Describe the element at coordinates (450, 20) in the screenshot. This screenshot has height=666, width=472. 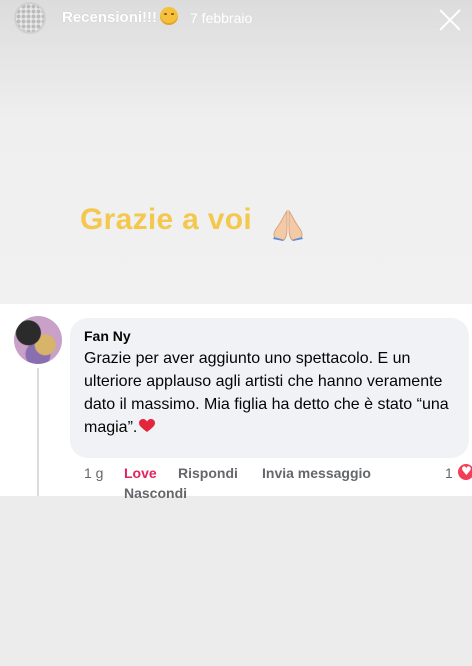
I see `close-icon` at that location.